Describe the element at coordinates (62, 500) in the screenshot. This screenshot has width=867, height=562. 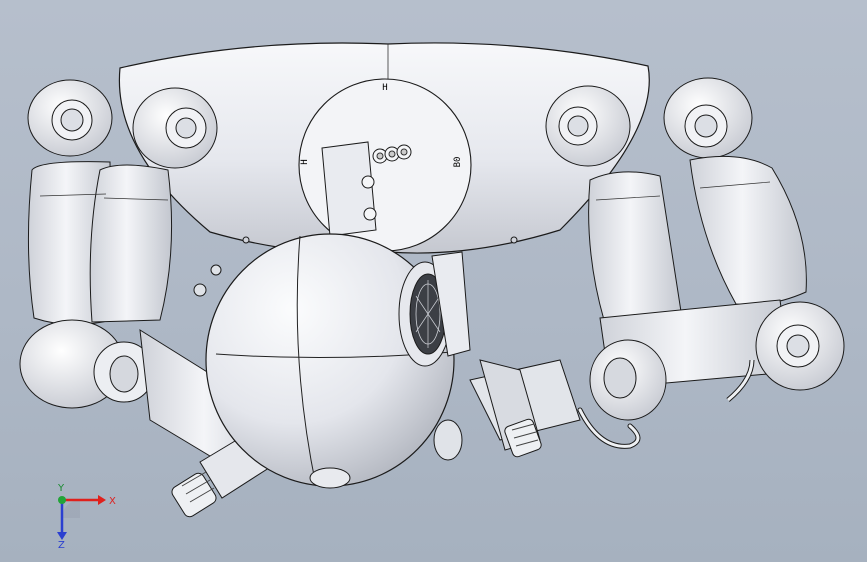
I see `y-axis-arrow` at that location.